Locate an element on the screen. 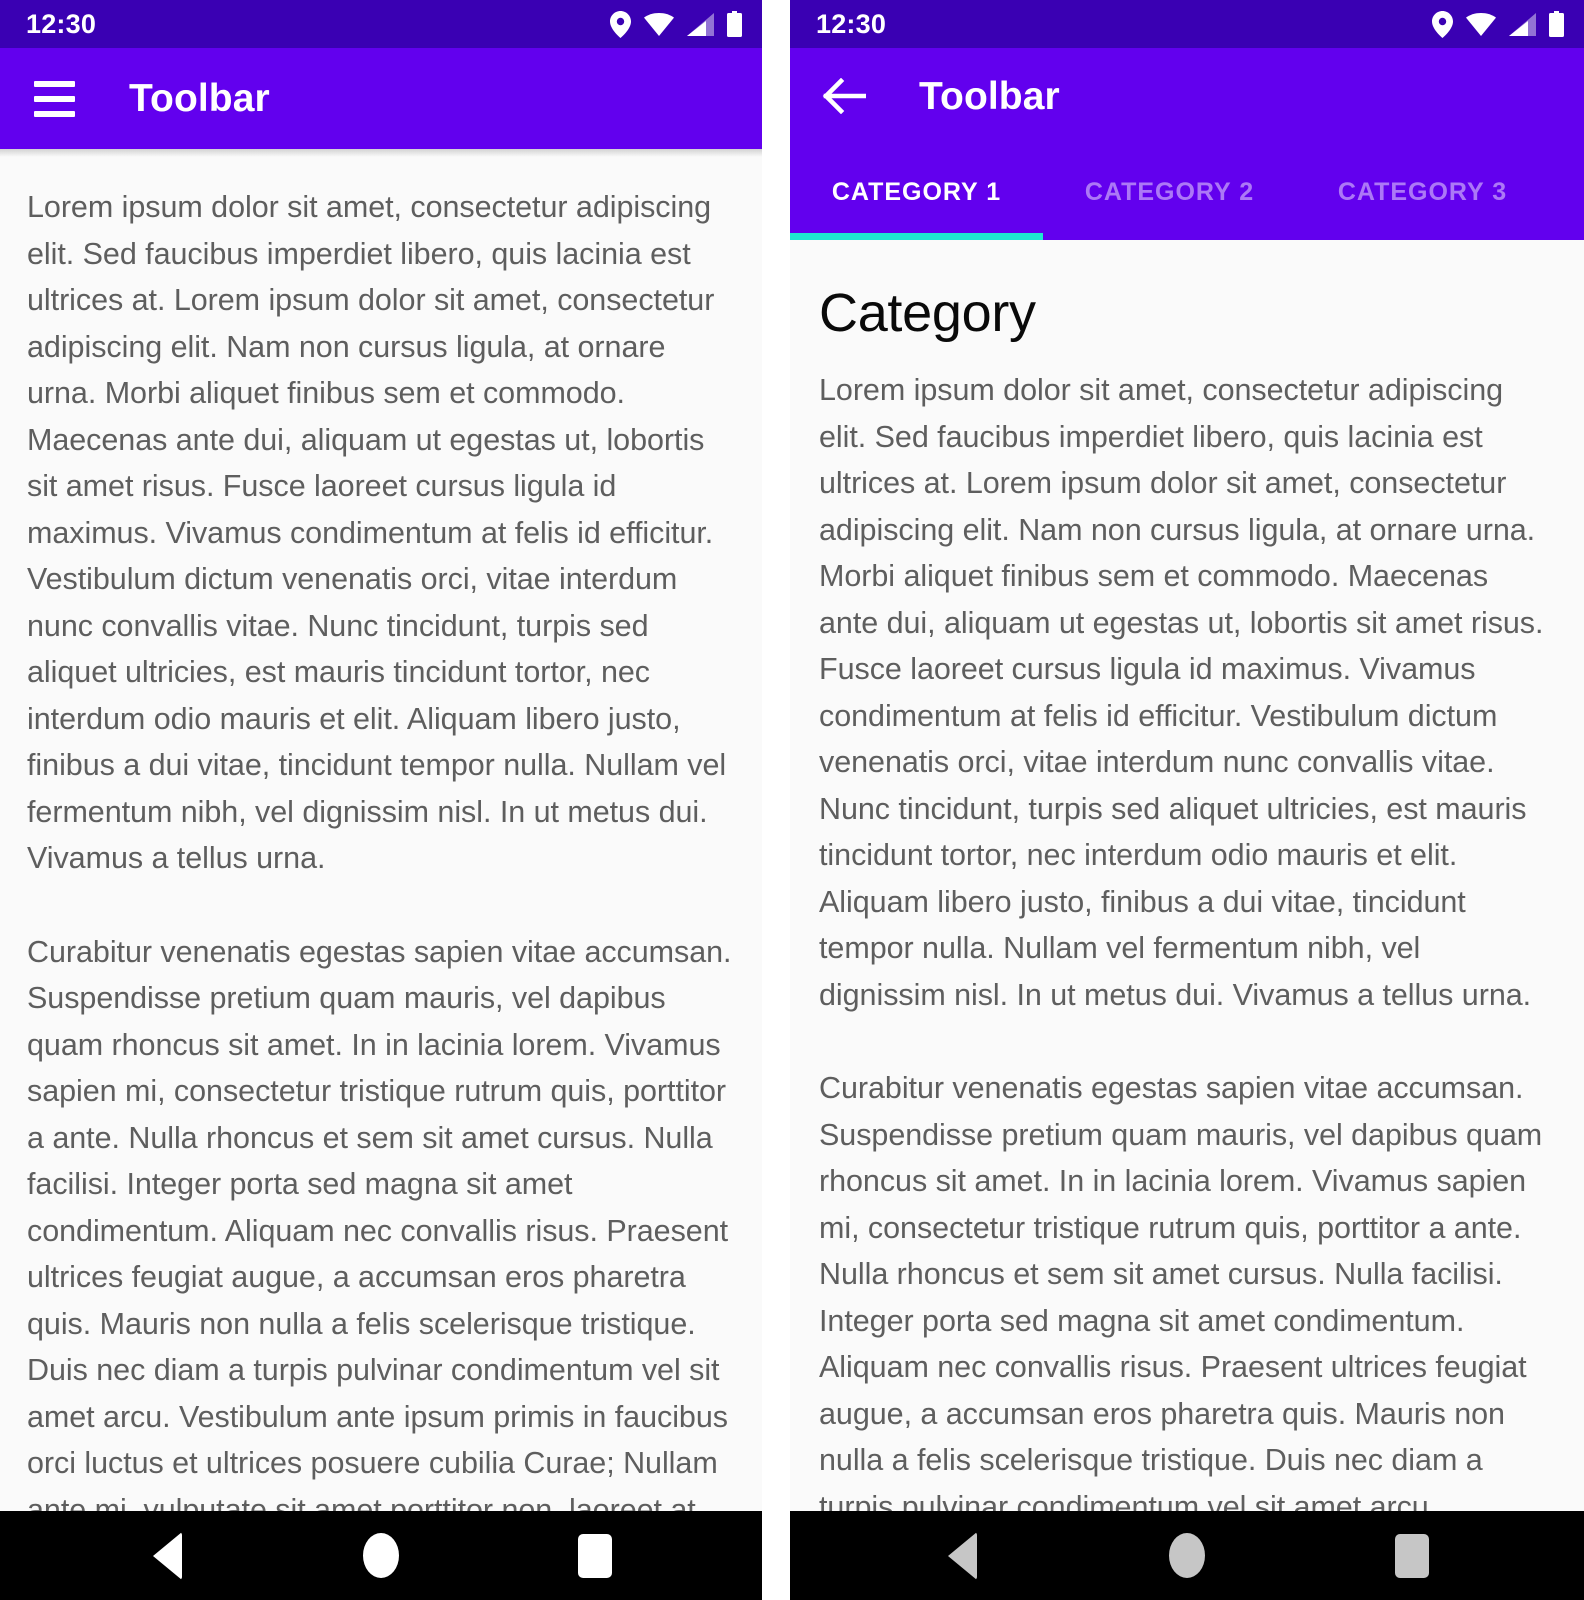  back-arrow-icon is located at coordinates (844, 96).